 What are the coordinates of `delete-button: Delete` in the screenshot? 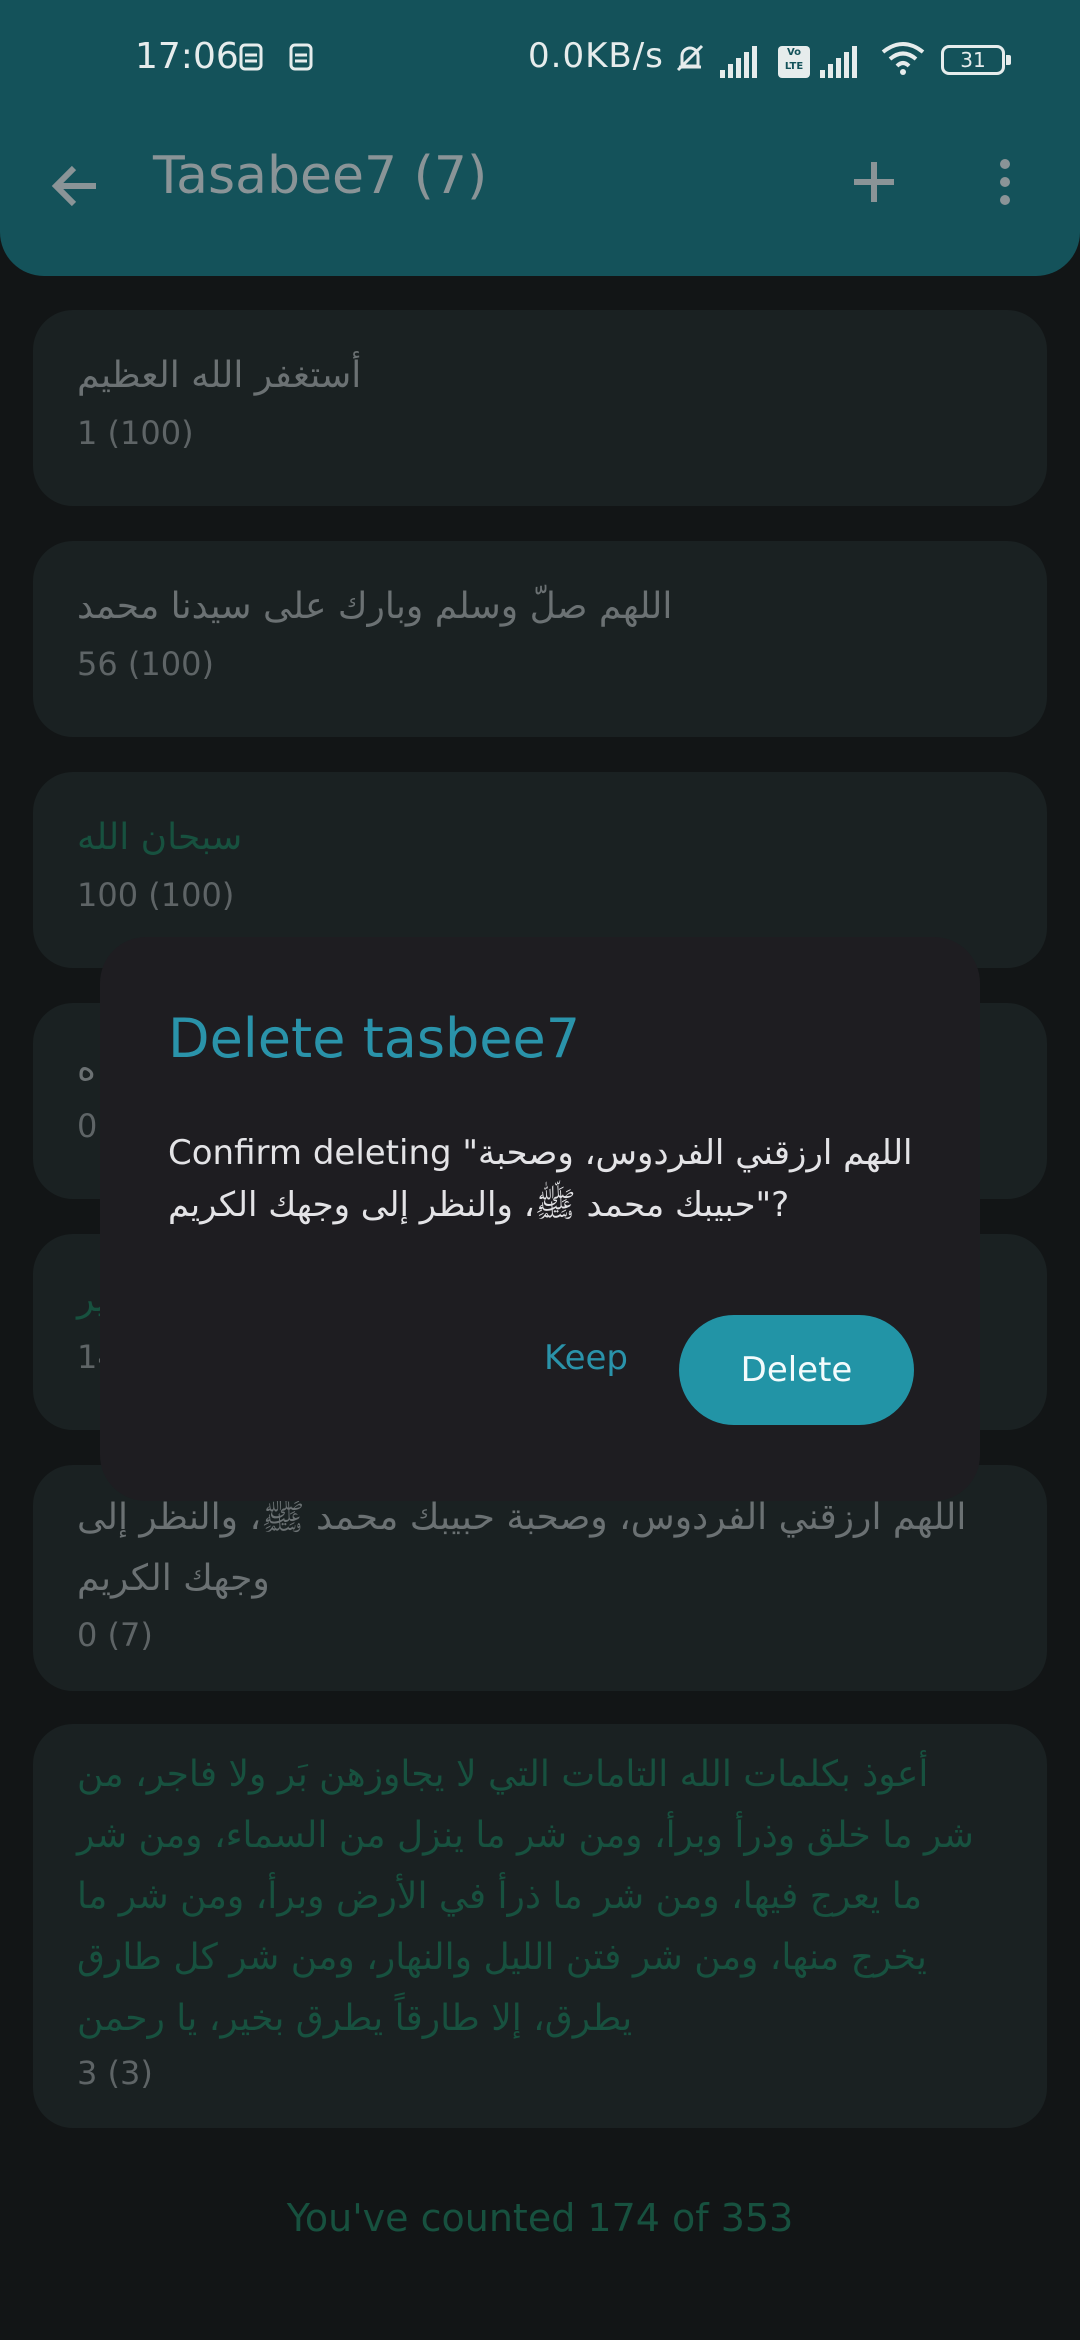 It's located at (796, 1370).